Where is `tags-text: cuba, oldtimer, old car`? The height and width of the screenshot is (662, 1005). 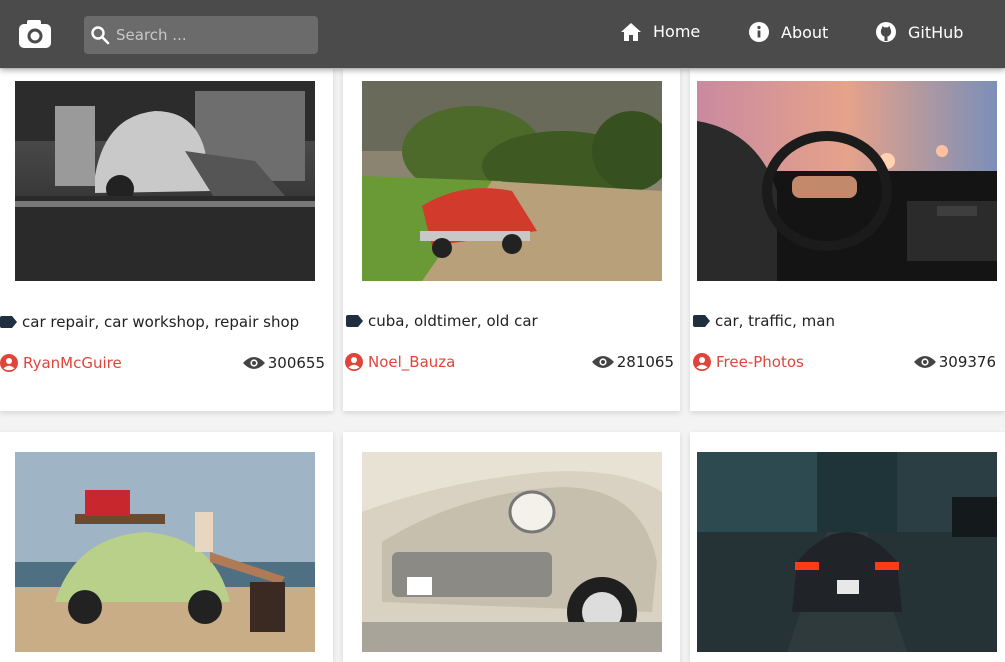 tags-text: cuba, oldtimer, old car is located at coordinates (453, 321).